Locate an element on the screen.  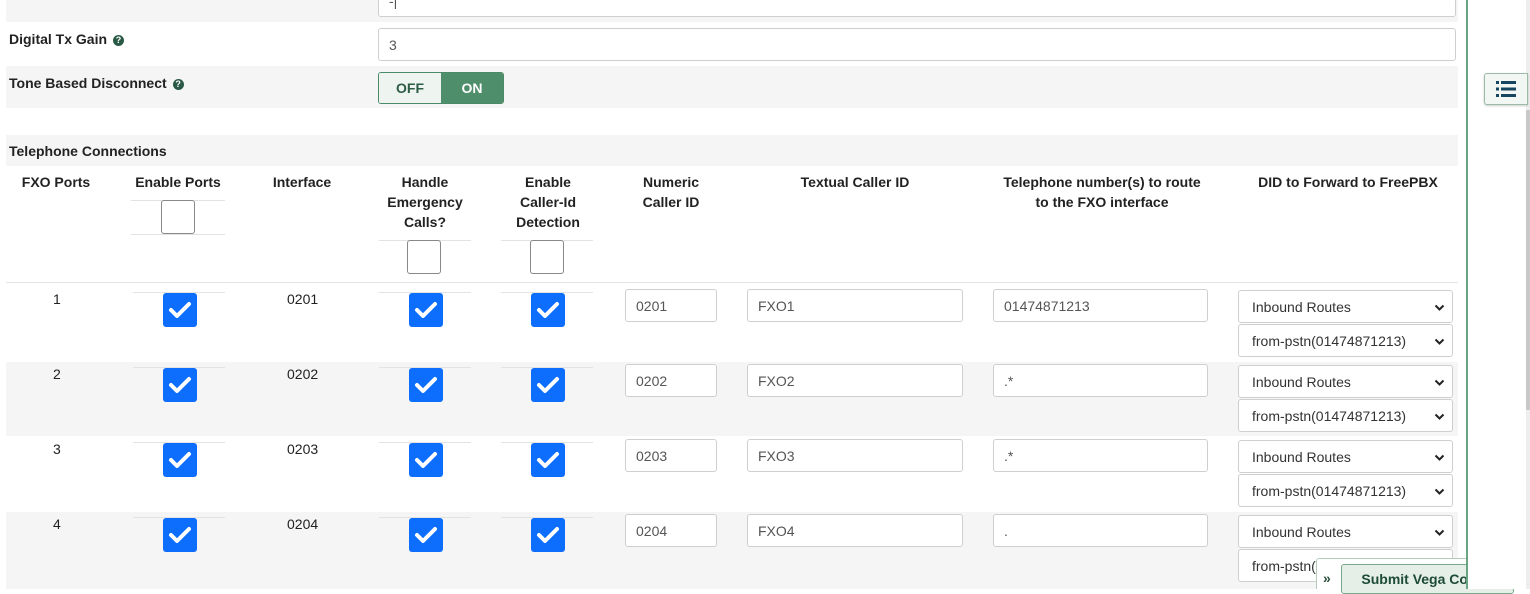
port-number: 4 is located at coordinates (57, 524).